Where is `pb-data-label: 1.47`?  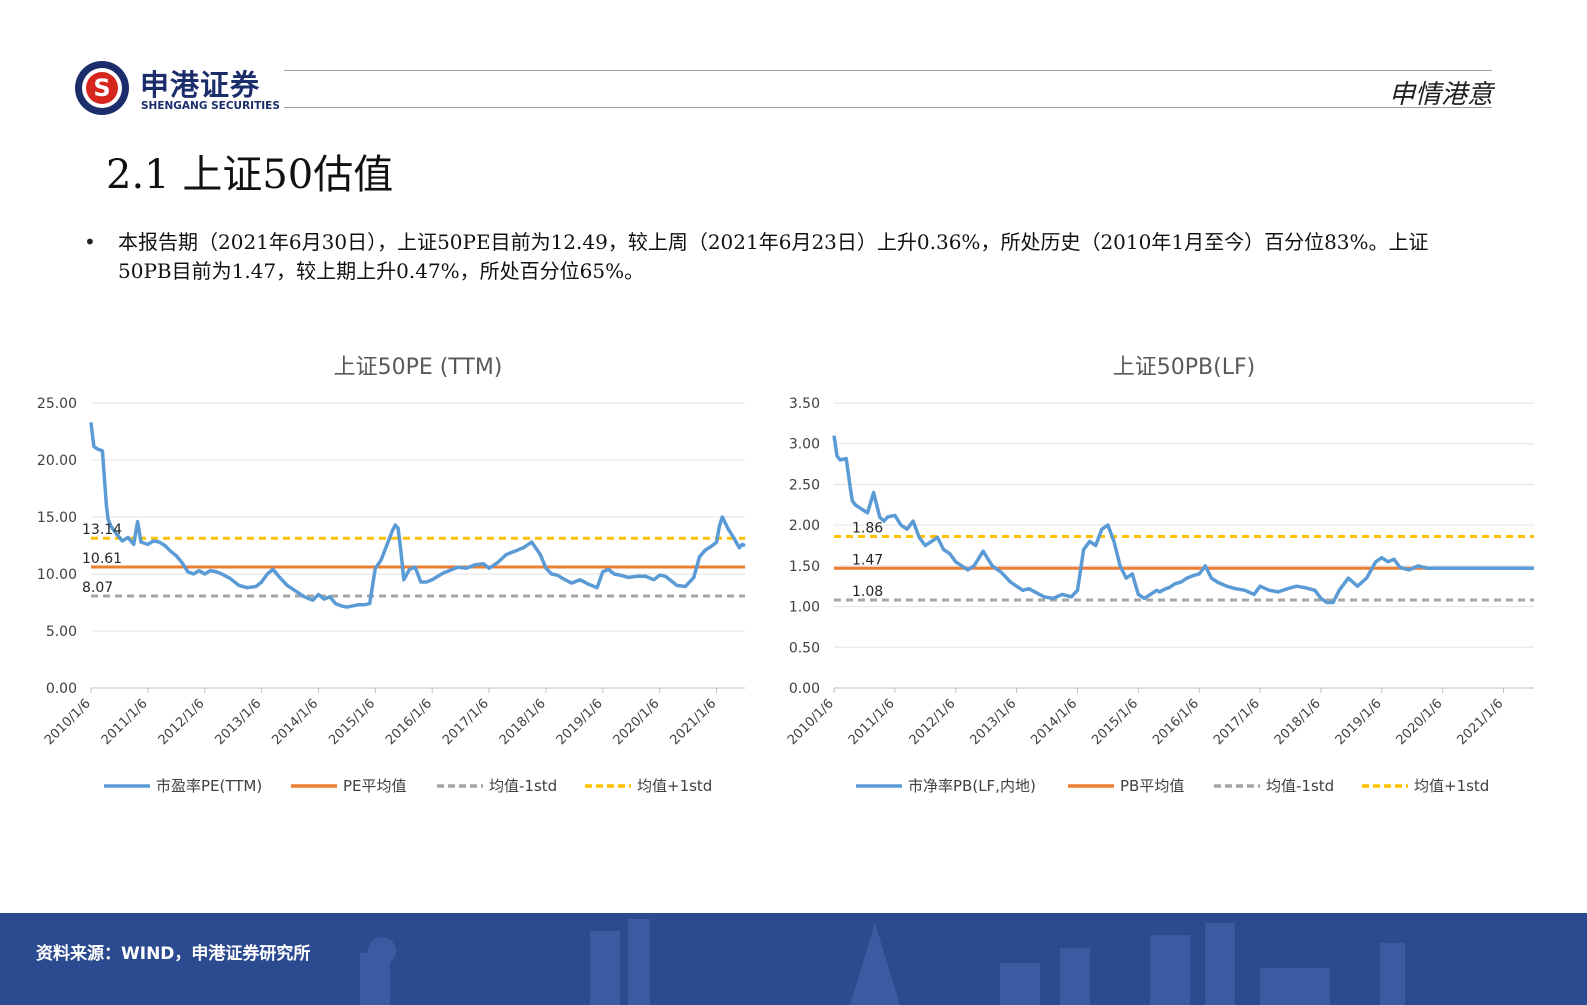
pb-data-label: 1.47 is located at coordinates (867, 560).